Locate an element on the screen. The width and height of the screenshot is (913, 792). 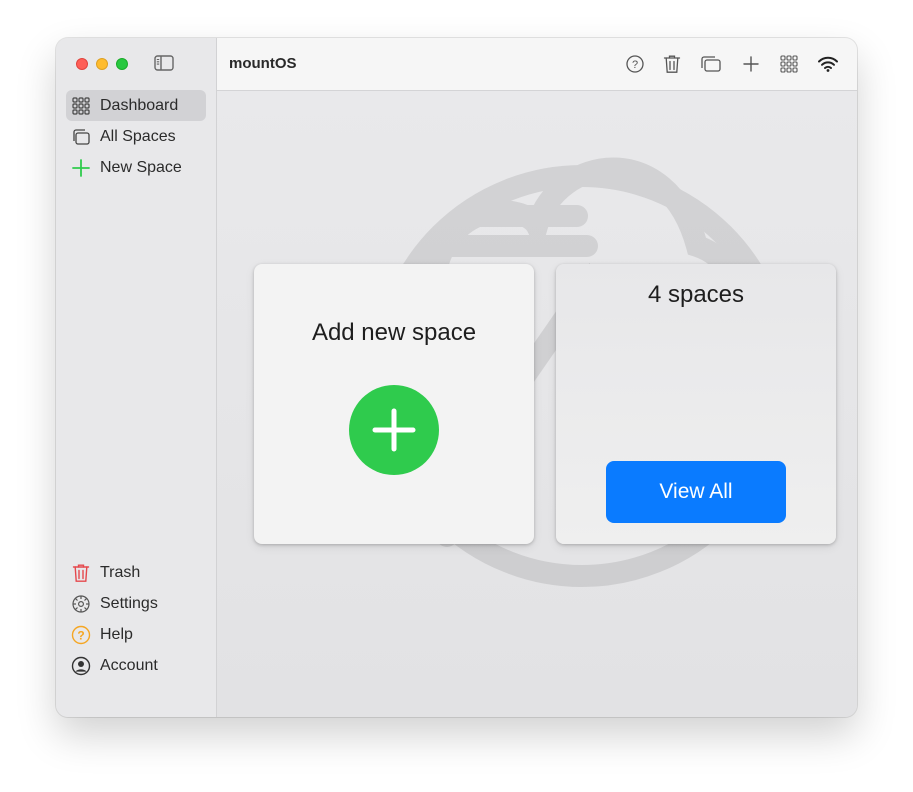
sidebar-item-all-spaces: All Spaces is located at coordinates (136, 136).